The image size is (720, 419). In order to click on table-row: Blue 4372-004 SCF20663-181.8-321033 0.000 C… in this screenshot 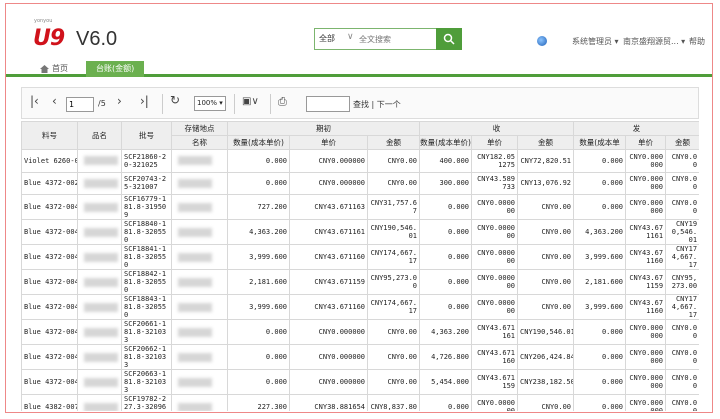, I will do `click(360, 382)`.